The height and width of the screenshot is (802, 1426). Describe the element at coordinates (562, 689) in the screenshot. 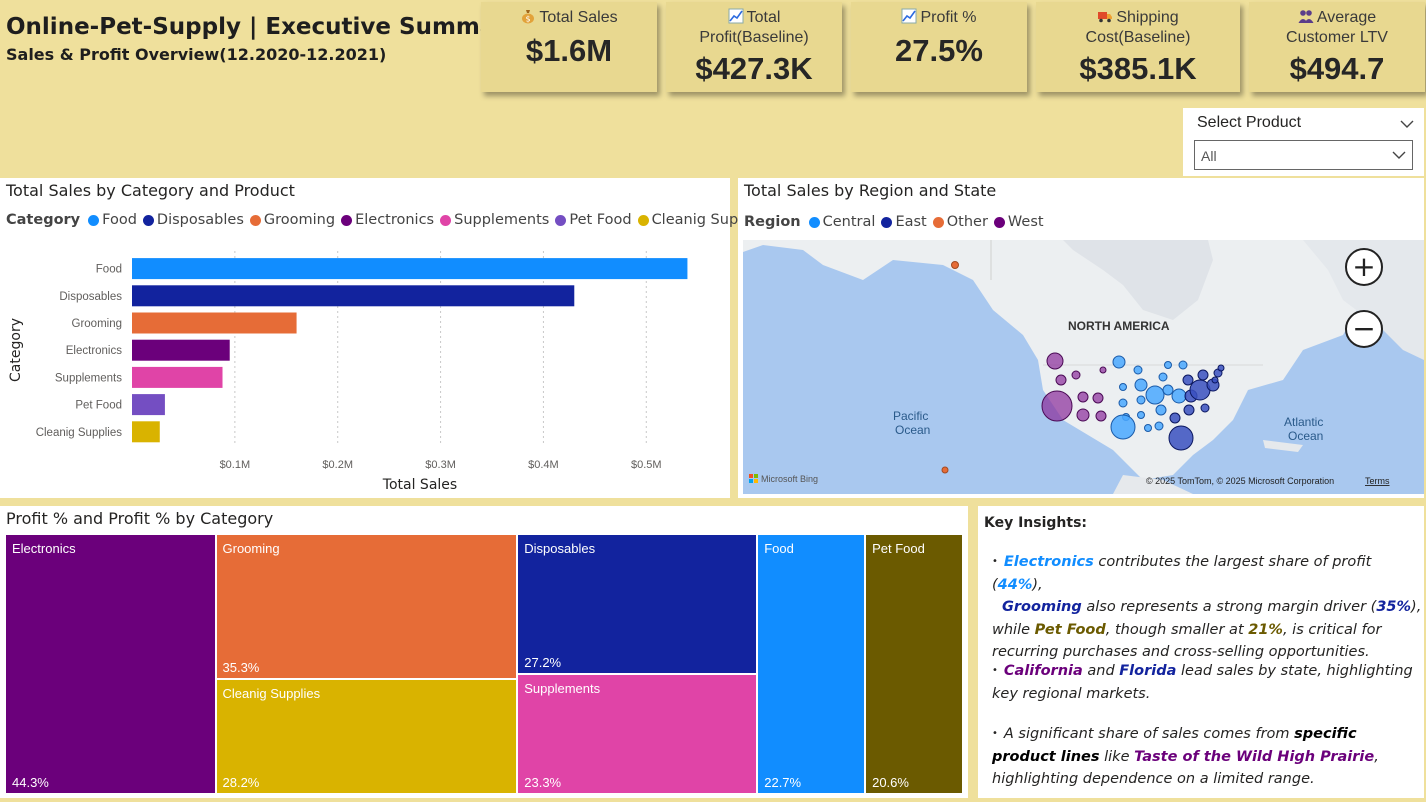

I see `tile-category-label: Supplements` at that location.